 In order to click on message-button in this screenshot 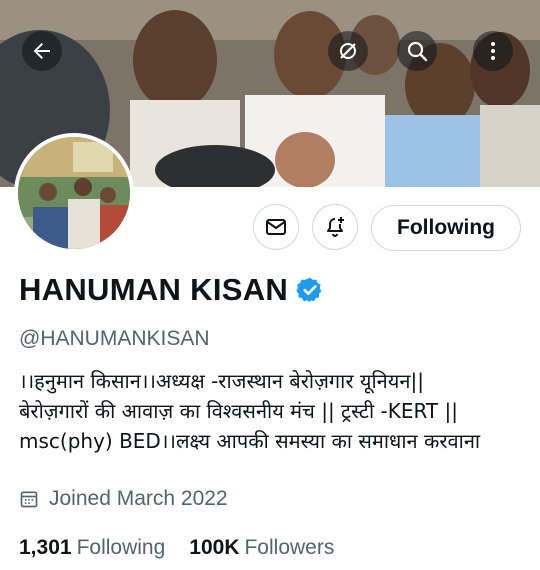, I will do `click(276, 227)`.